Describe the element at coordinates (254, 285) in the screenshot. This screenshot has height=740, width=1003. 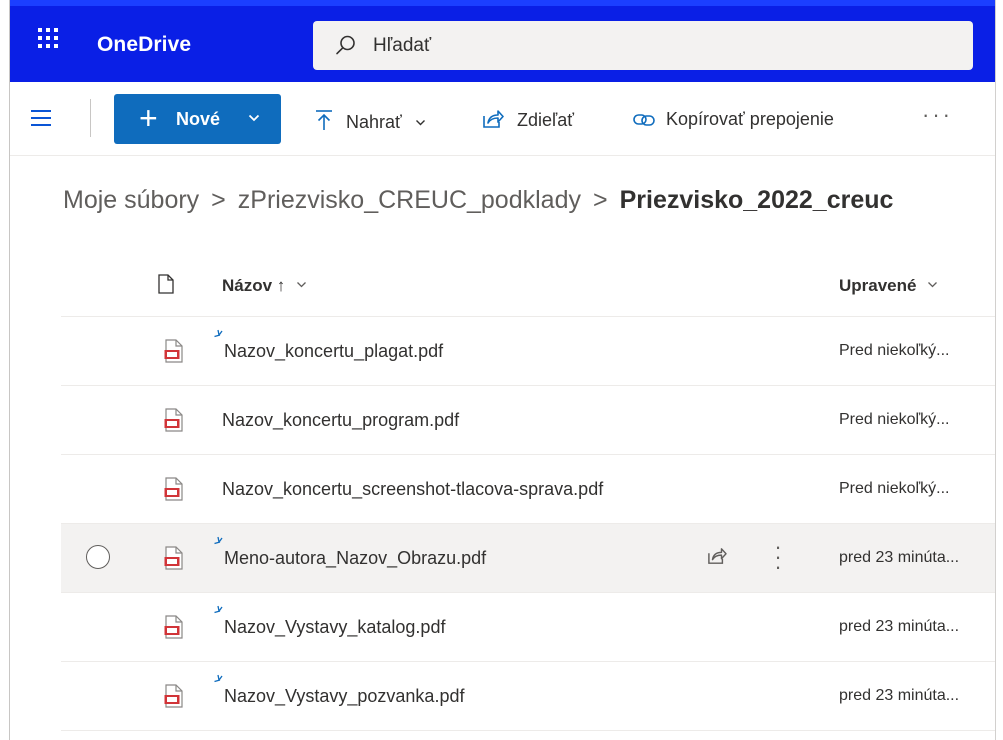
I see `column-header-name-label: Názov ↑` at that location.